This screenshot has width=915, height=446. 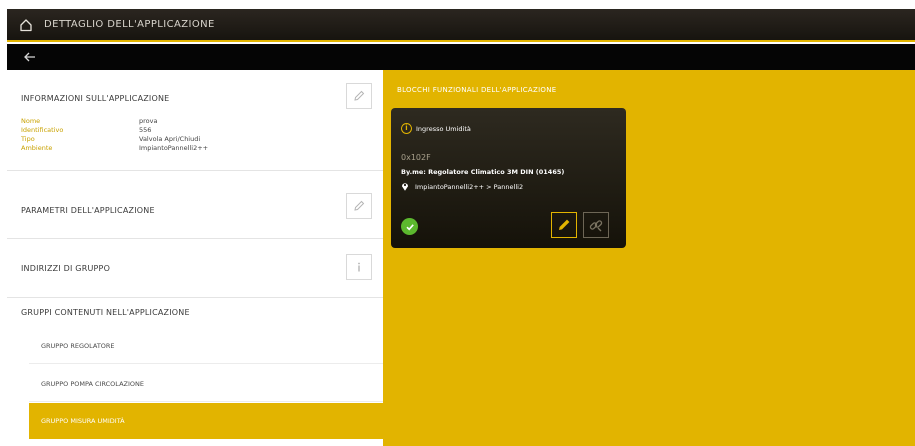 I want to click on group-item-humidity-measure: GRUPPO MISURA UMIDITÀ, so click(x=206, y=421).